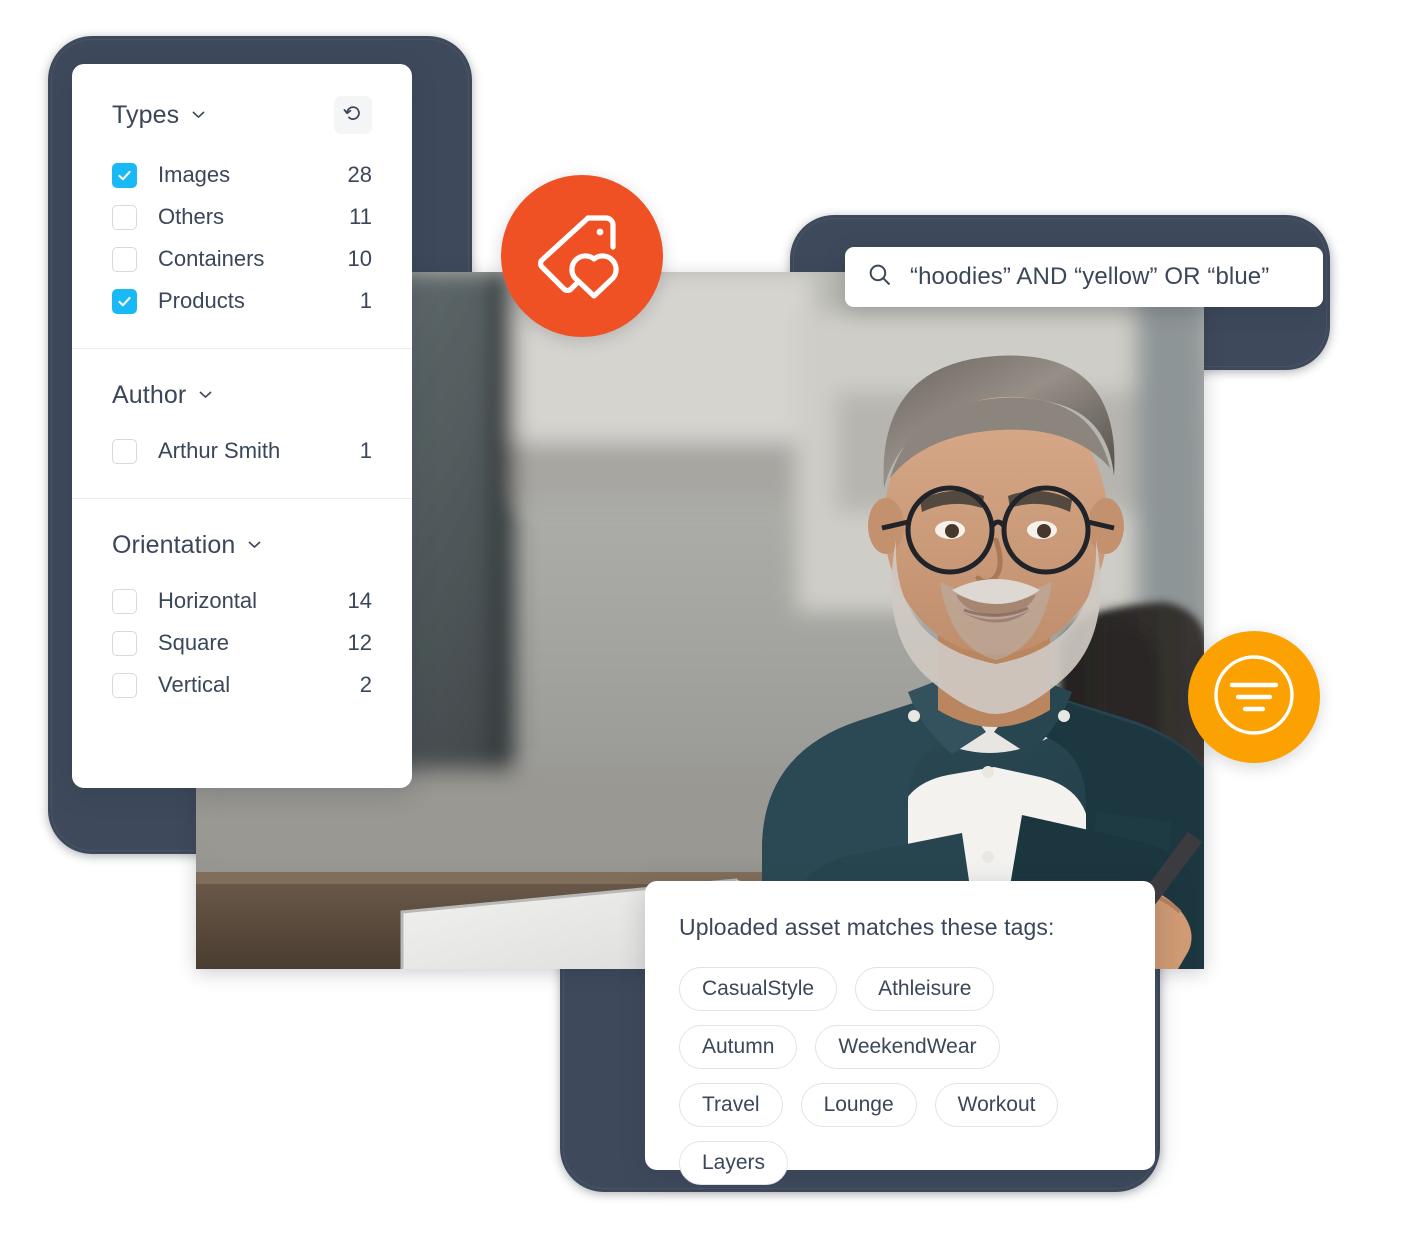 The width and height of the screenshot is (1407, 1250). What do you see at coordinates (242, 389) in the screenshot?
I see `filter-section-header-author: Author` at bounding box center [242, 389].